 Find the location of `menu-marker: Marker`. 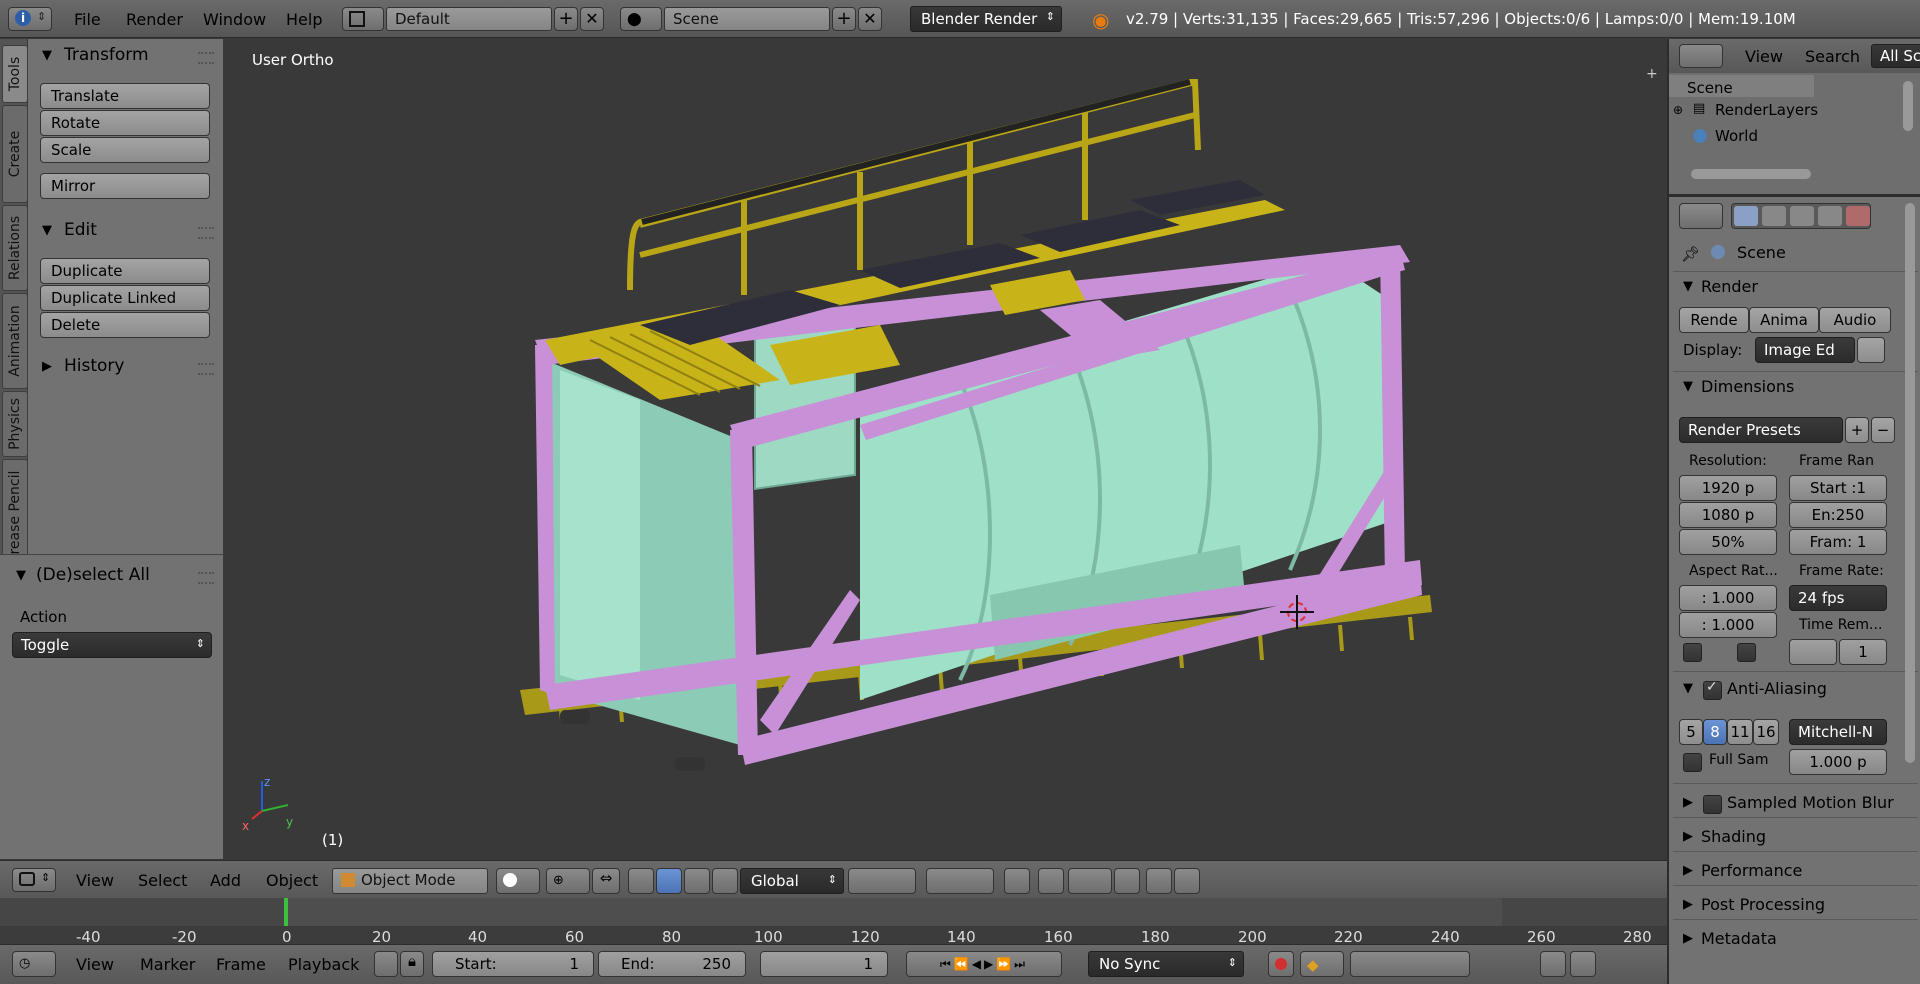

menu-marker: Marker is located at coordinates (167, 964).